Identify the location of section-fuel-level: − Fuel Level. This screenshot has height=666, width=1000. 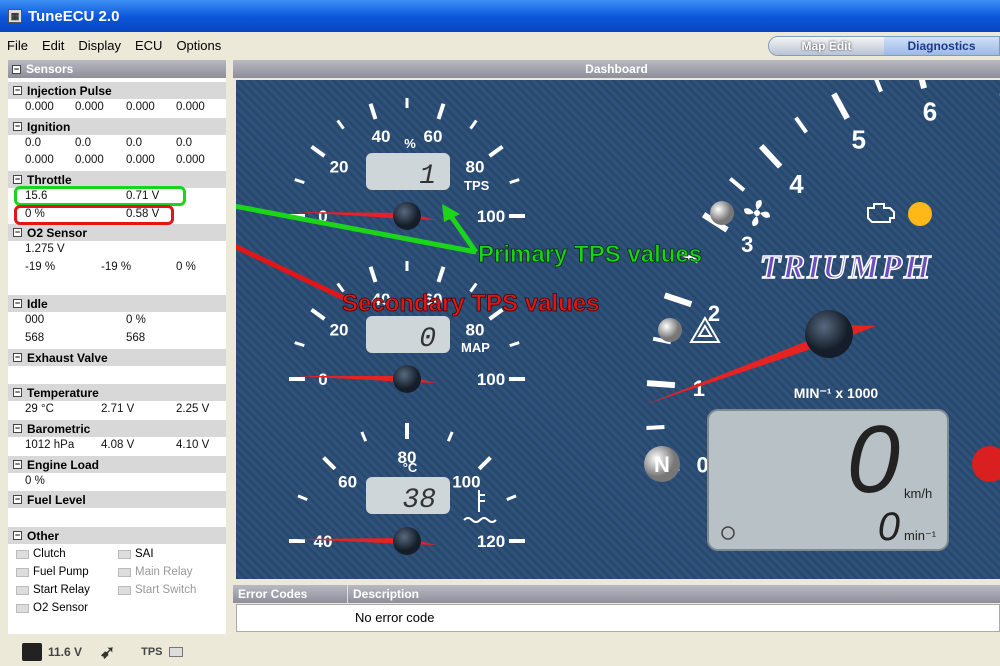
(117, 499).